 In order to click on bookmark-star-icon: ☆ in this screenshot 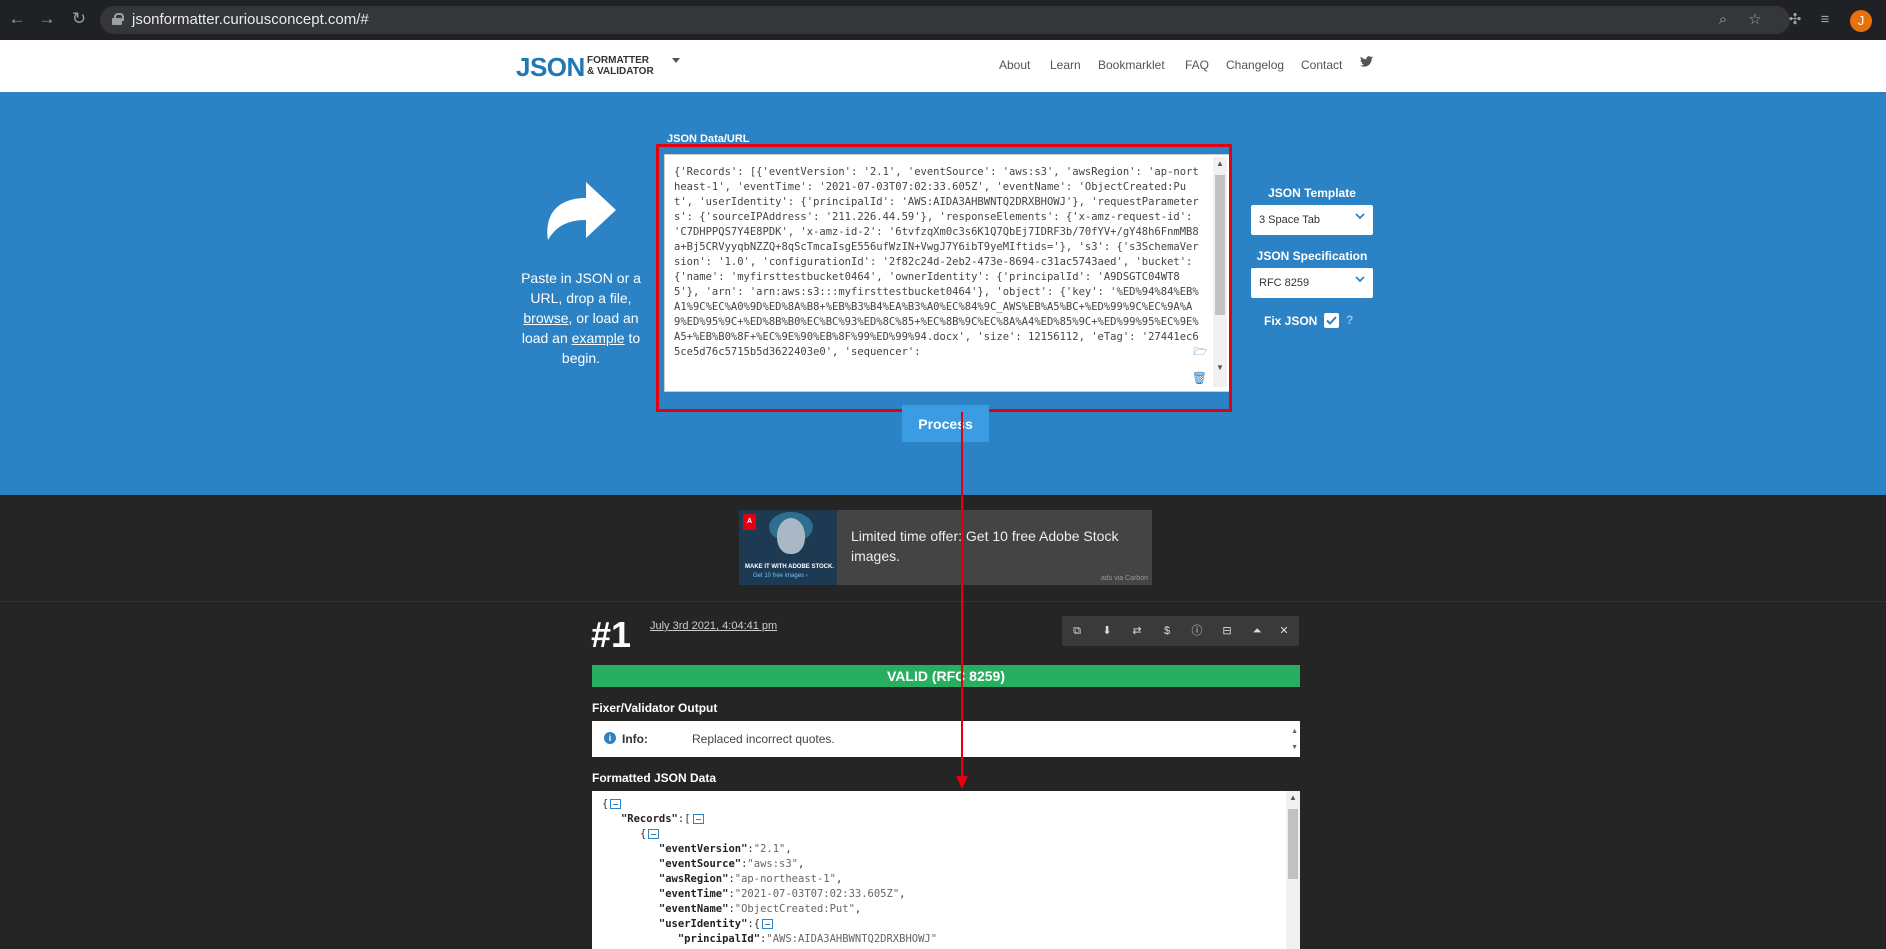, I will do `click(1755, 20)`.